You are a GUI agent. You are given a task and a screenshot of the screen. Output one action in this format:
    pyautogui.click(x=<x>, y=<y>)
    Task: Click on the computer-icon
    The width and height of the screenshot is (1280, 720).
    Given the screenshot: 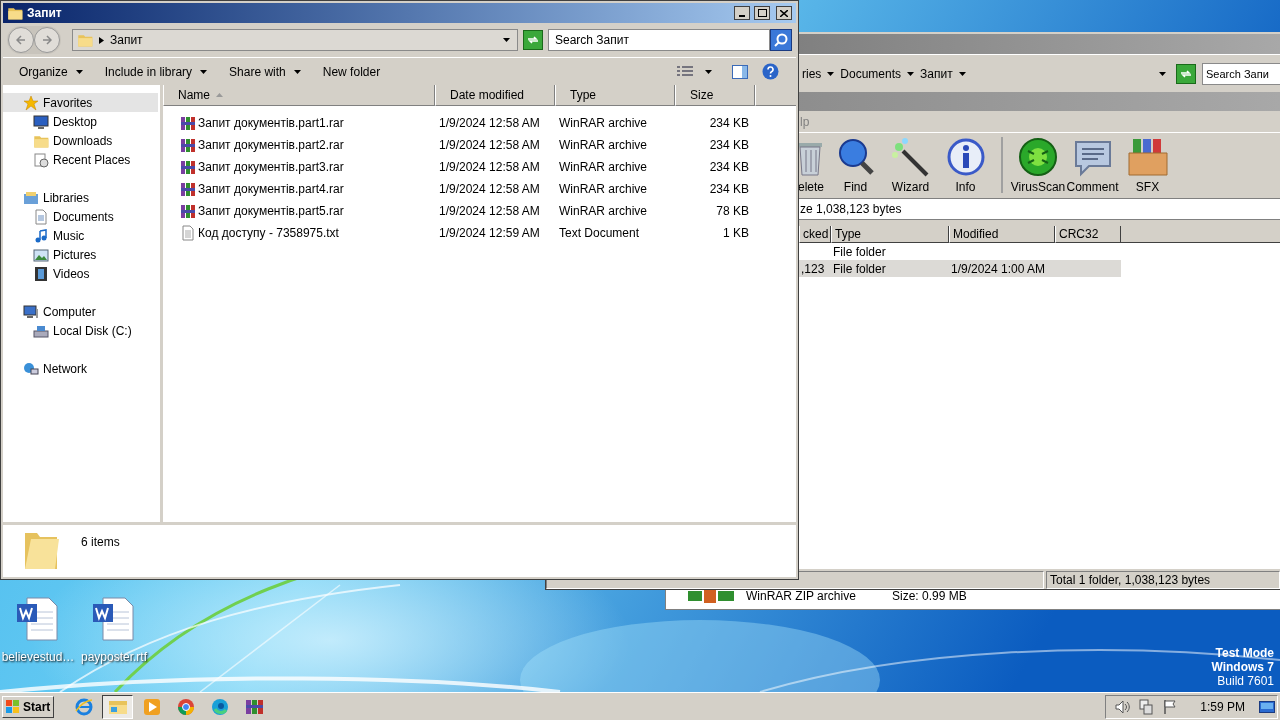 What is the action you would take?
    pyautogui.click(x=31, y=311)
    